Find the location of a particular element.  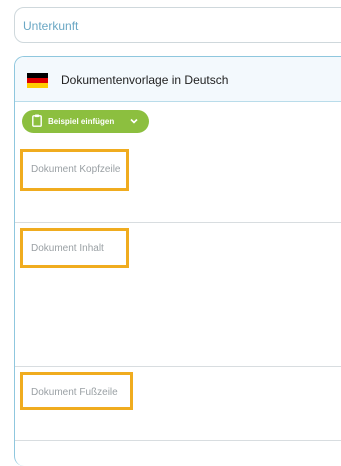

insert-example-button: Beispiel einfügen is located at coordinates (85, 121).